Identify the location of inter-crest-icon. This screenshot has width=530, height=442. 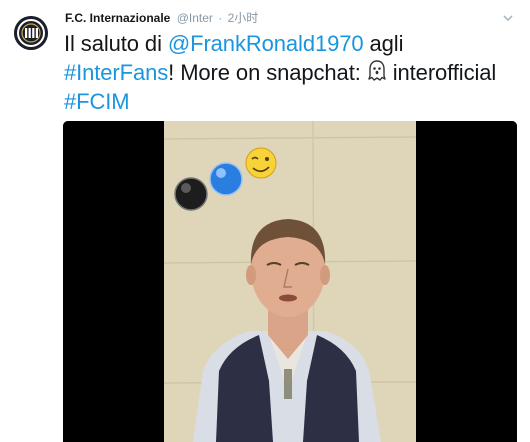
(31, 33).